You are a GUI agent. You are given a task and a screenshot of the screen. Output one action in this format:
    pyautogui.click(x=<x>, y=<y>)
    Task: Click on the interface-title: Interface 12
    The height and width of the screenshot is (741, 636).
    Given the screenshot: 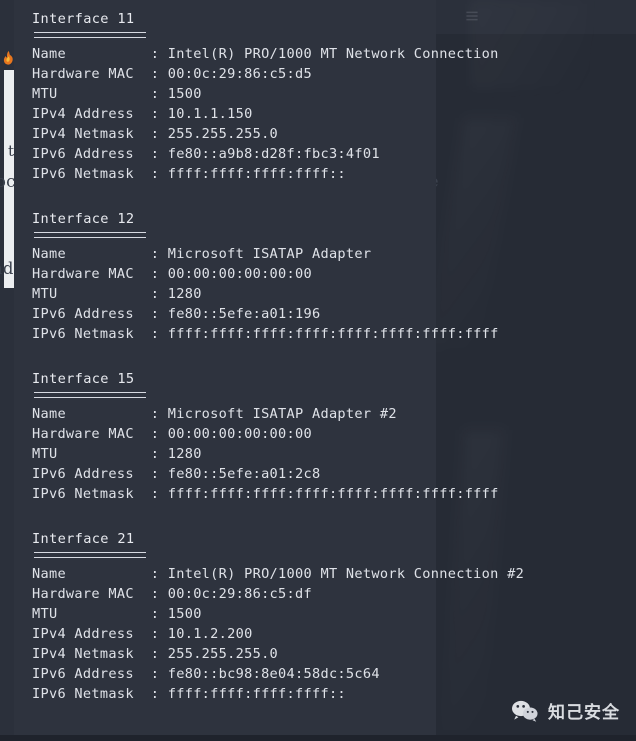 What is the action you would take?
    pyautogui.click(x=83, y=219)
    